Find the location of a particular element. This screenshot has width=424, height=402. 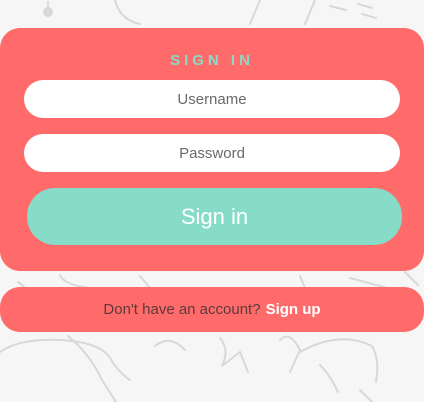

signin-title: SIGN IN is located at coordinates (212, 60).